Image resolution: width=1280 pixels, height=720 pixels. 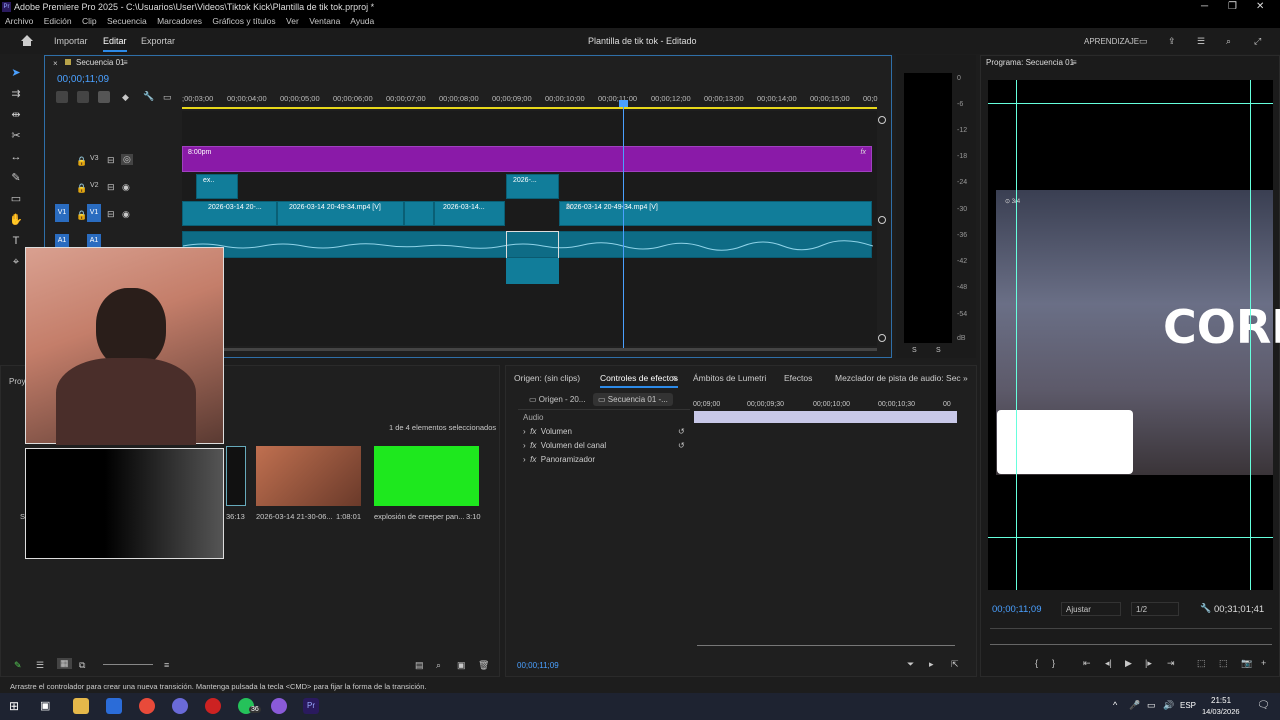 I want to click on menu-edicion: Edición, so click(x=58, y=21).